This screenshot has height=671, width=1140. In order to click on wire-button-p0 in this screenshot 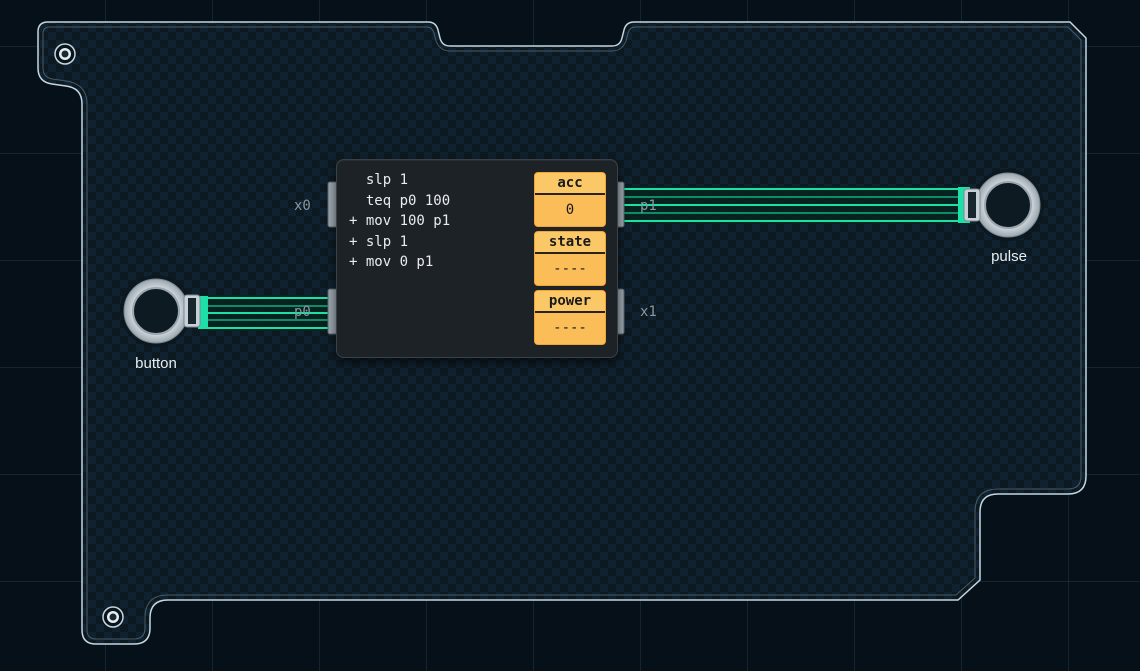, I will do `click(265, 313)`.